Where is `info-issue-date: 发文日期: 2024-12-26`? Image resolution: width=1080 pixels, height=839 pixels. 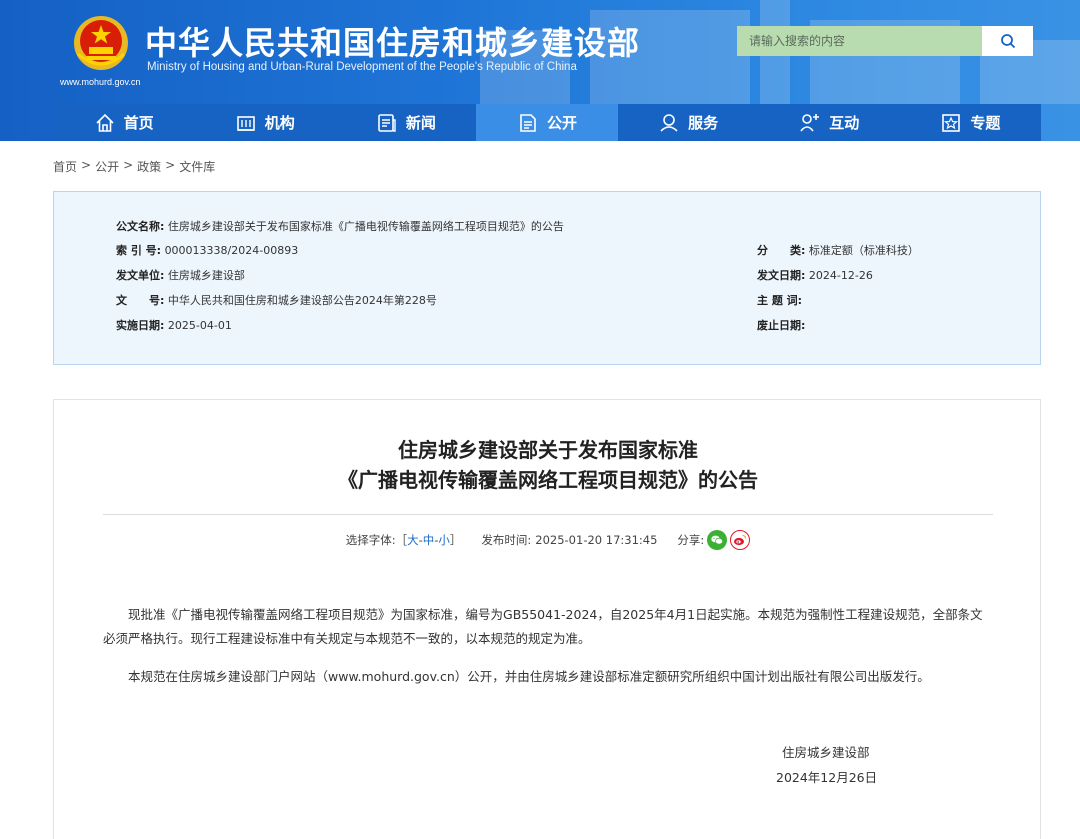 info-issue-date: 发文日期: 2024-12-26 is located at coordinates (815, 275).